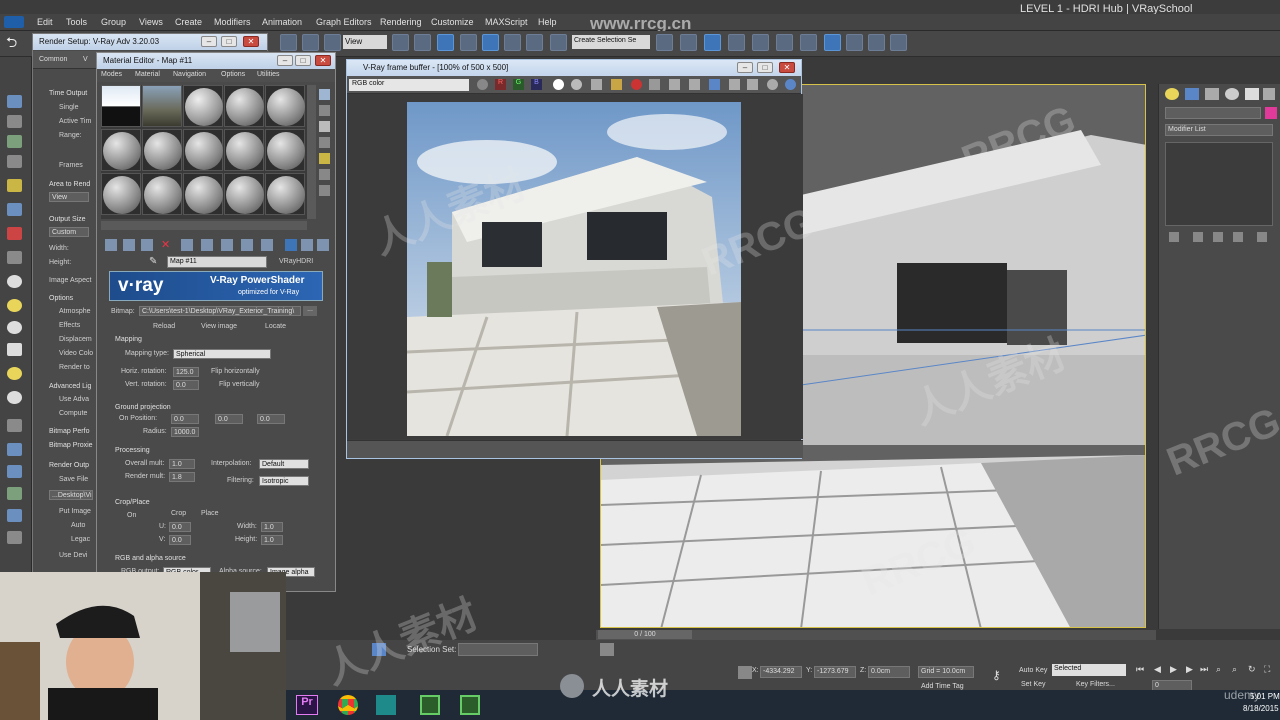 Image resolution: width=1280 pixels, height=720 pixels. I want to click on sample-slot-env, so click(162, 106).